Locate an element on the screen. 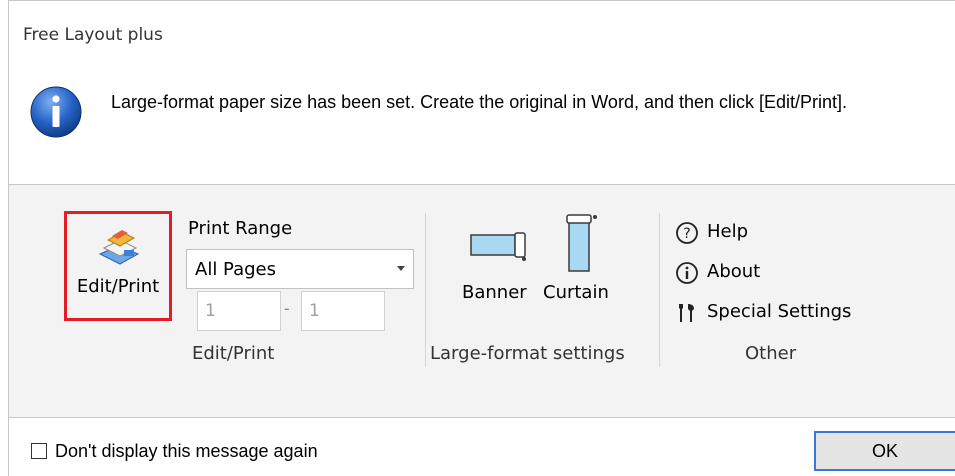 Image resolution: width=955 pixels, height=476 pixels. from-page-input: 1 is located at coordinates (239, 311).